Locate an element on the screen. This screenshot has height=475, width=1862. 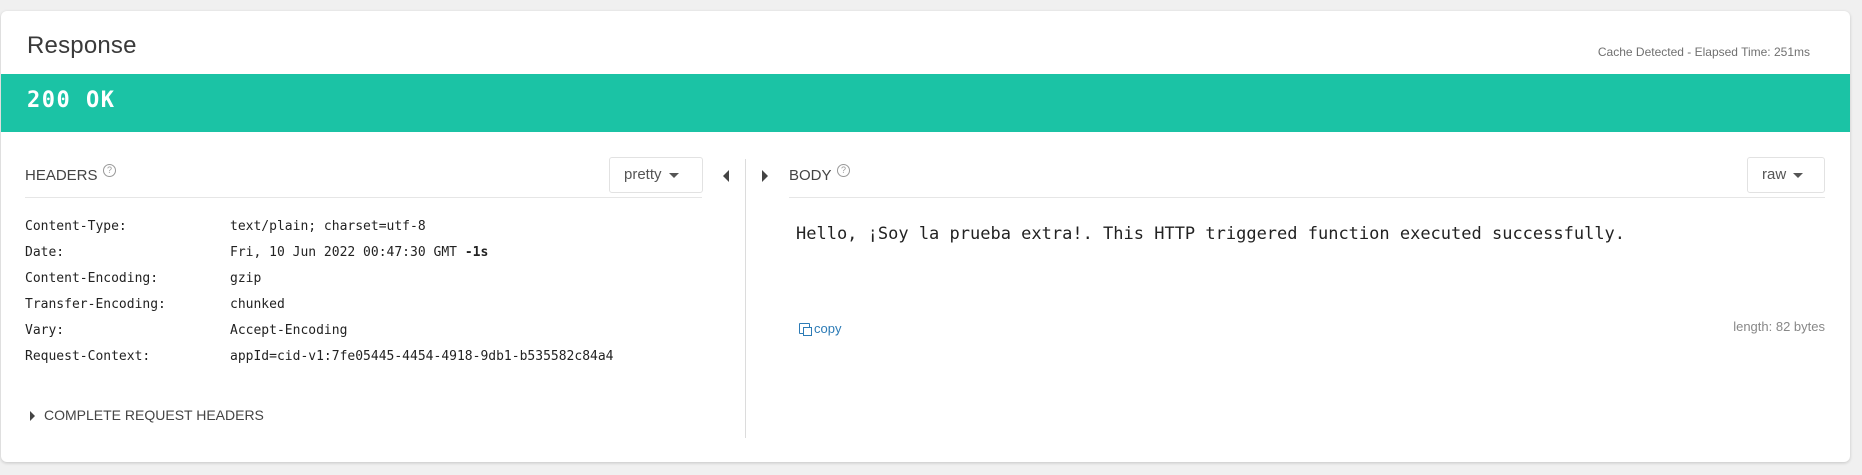
header-value-text: text/plain; charset=utf-8 is located at coordinates (328, 226).